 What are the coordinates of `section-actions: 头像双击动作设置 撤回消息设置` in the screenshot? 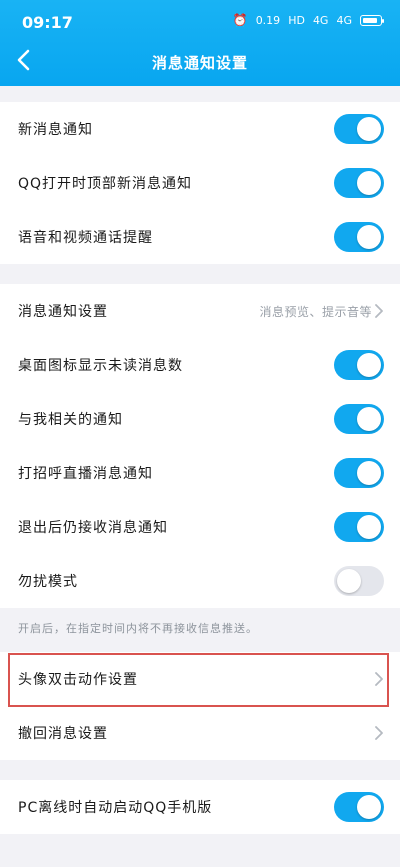 It's located at (200, 706).